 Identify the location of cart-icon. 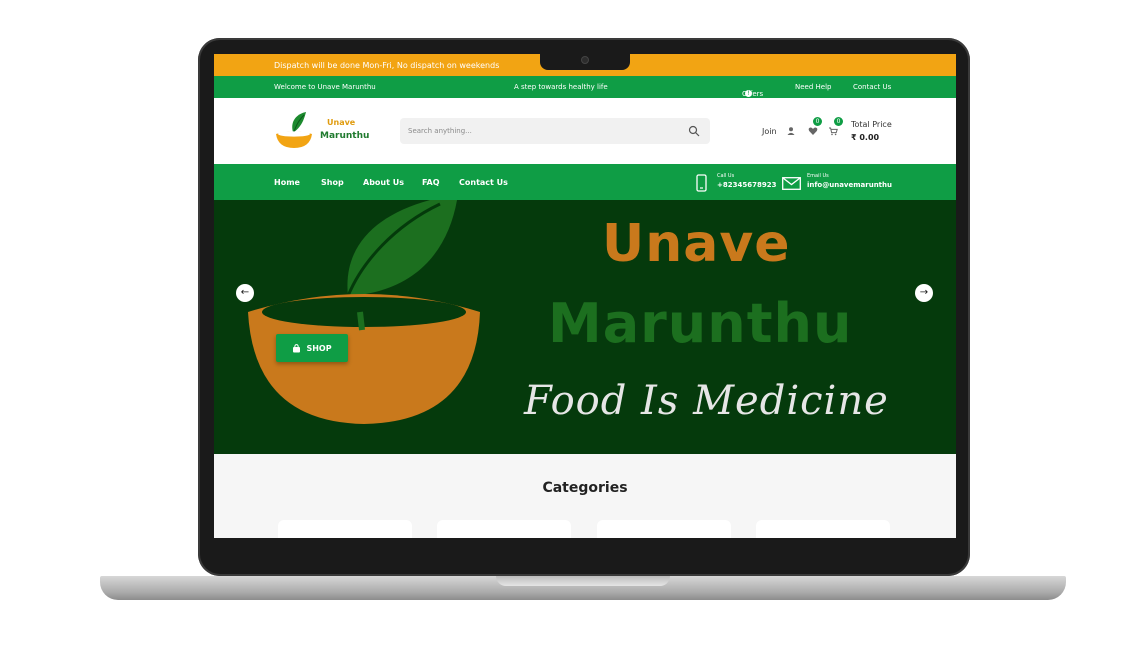
(833, 131).